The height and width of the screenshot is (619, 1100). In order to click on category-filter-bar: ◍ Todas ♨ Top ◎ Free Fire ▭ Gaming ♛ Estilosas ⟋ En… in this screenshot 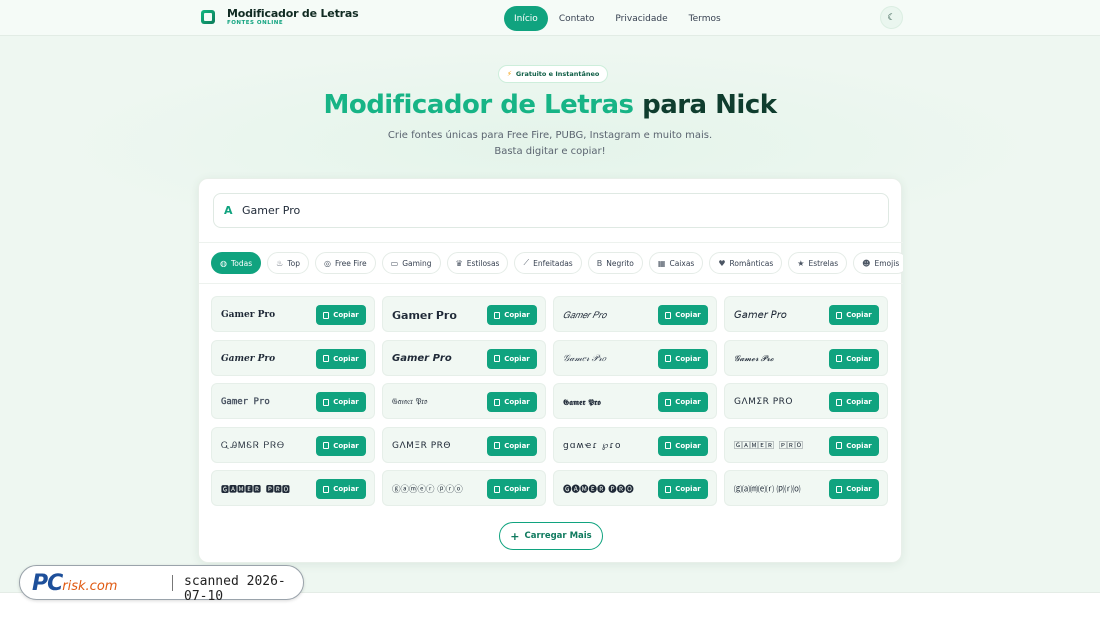, I will do `click(551, 263)`.